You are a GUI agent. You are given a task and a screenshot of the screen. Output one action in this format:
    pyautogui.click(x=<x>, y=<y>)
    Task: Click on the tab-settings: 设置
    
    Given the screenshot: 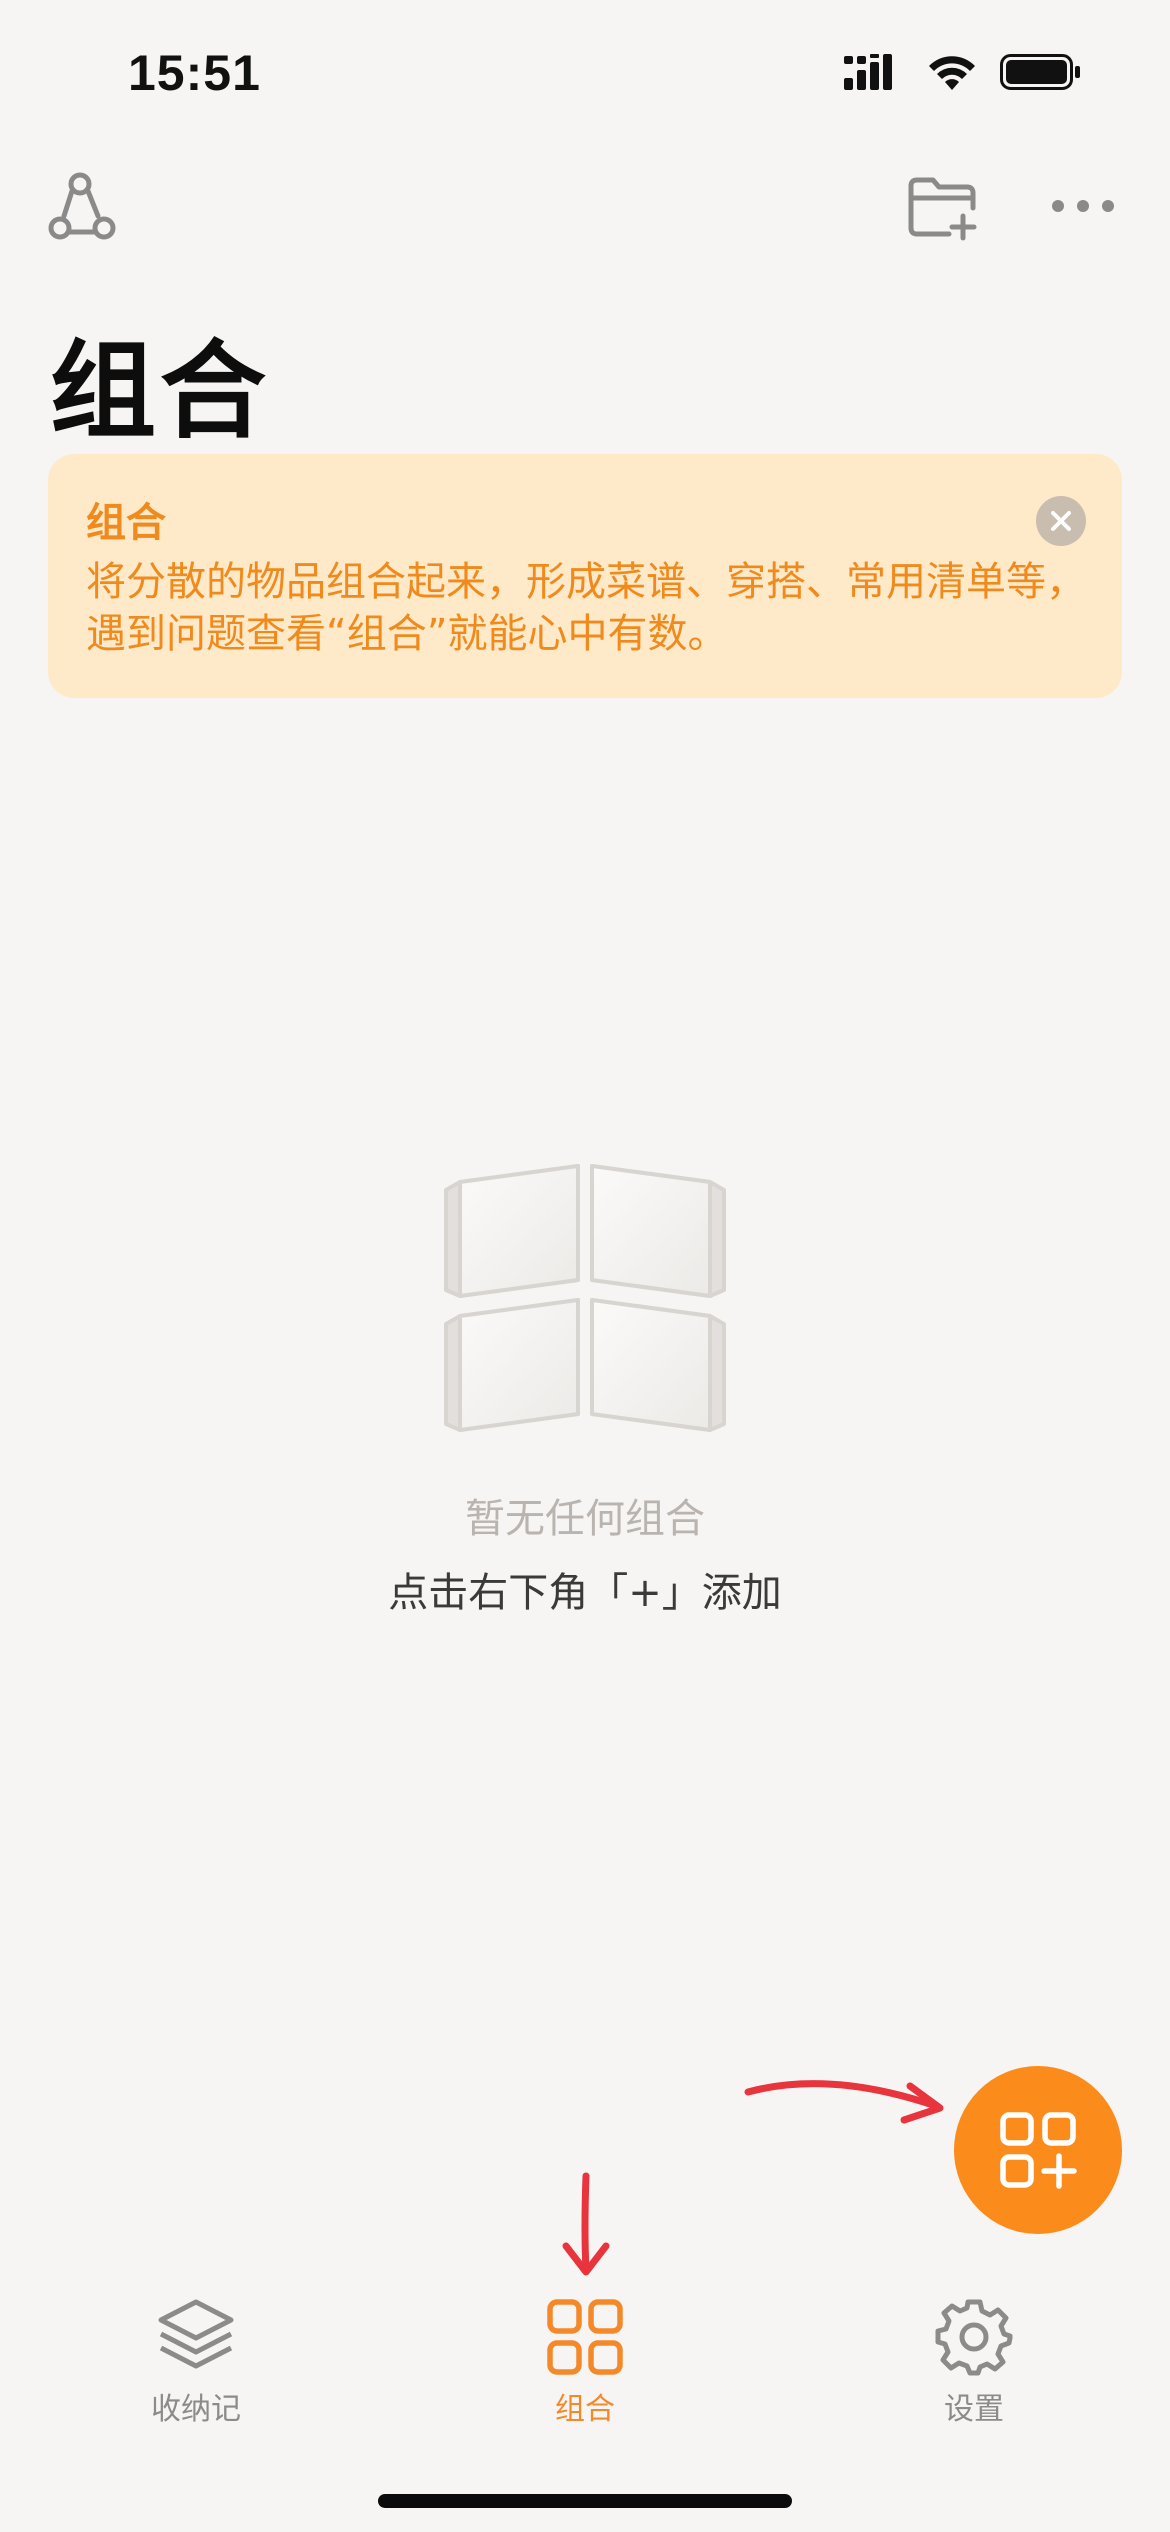 What is the action you would take?
    pyautogui.click(x=974, y=2362)
    